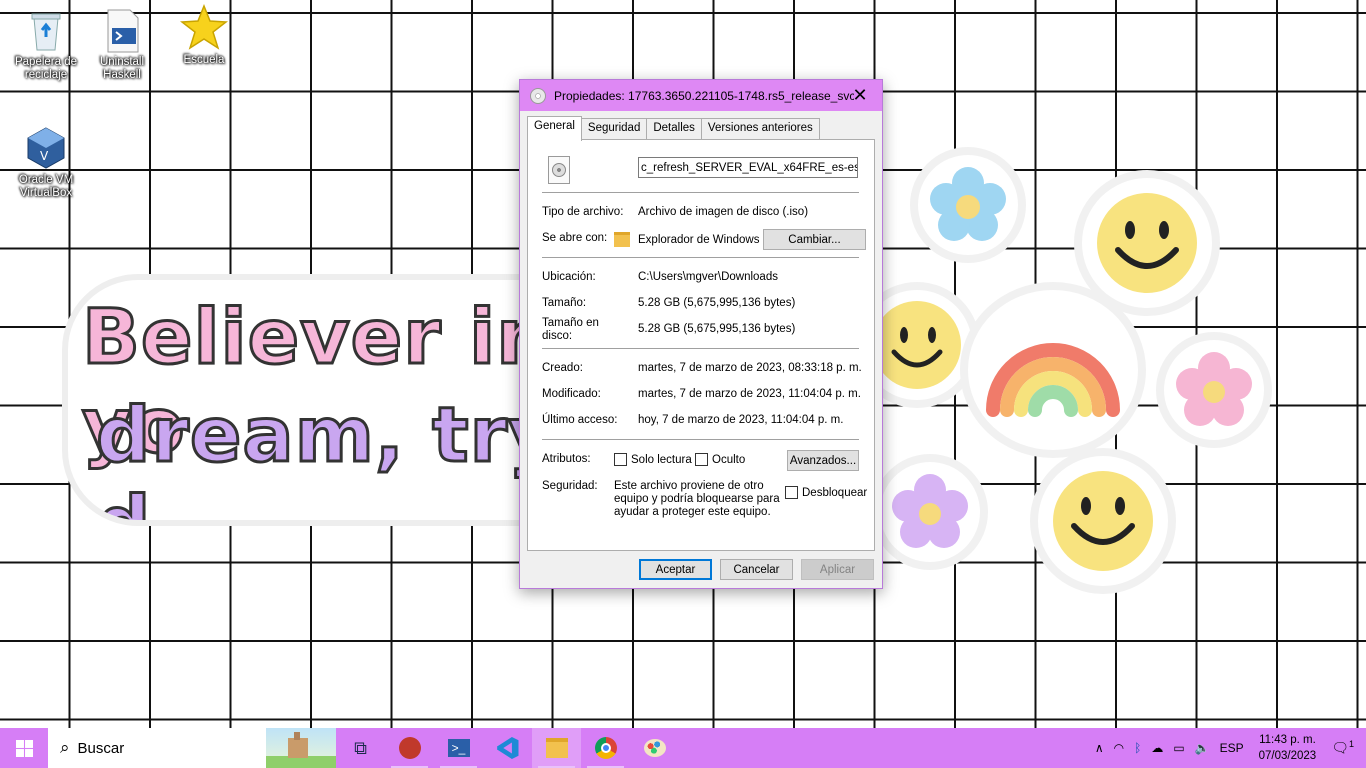 The image size is (1366, 768). I want to click on location-value: C:\Users\mgver\Downloads, so click(708, 277).